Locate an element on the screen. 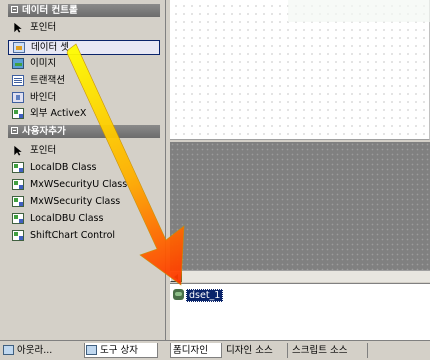  toolbox-tab-strip: 아웃라... 도구 상자 is located at coordinates (83, 350).